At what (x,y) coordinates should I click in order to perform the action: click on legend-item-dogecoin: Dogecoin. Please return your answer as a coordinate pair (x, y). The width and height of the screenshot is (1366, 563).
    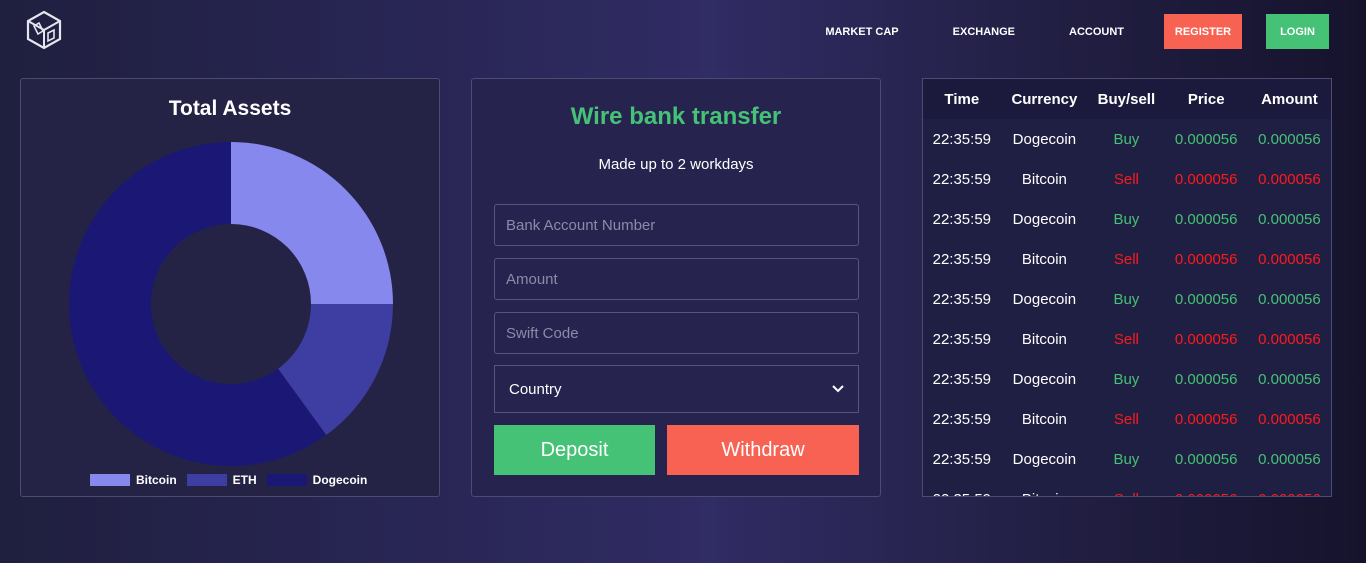
    Looking at the image, I should click on (317, 480).